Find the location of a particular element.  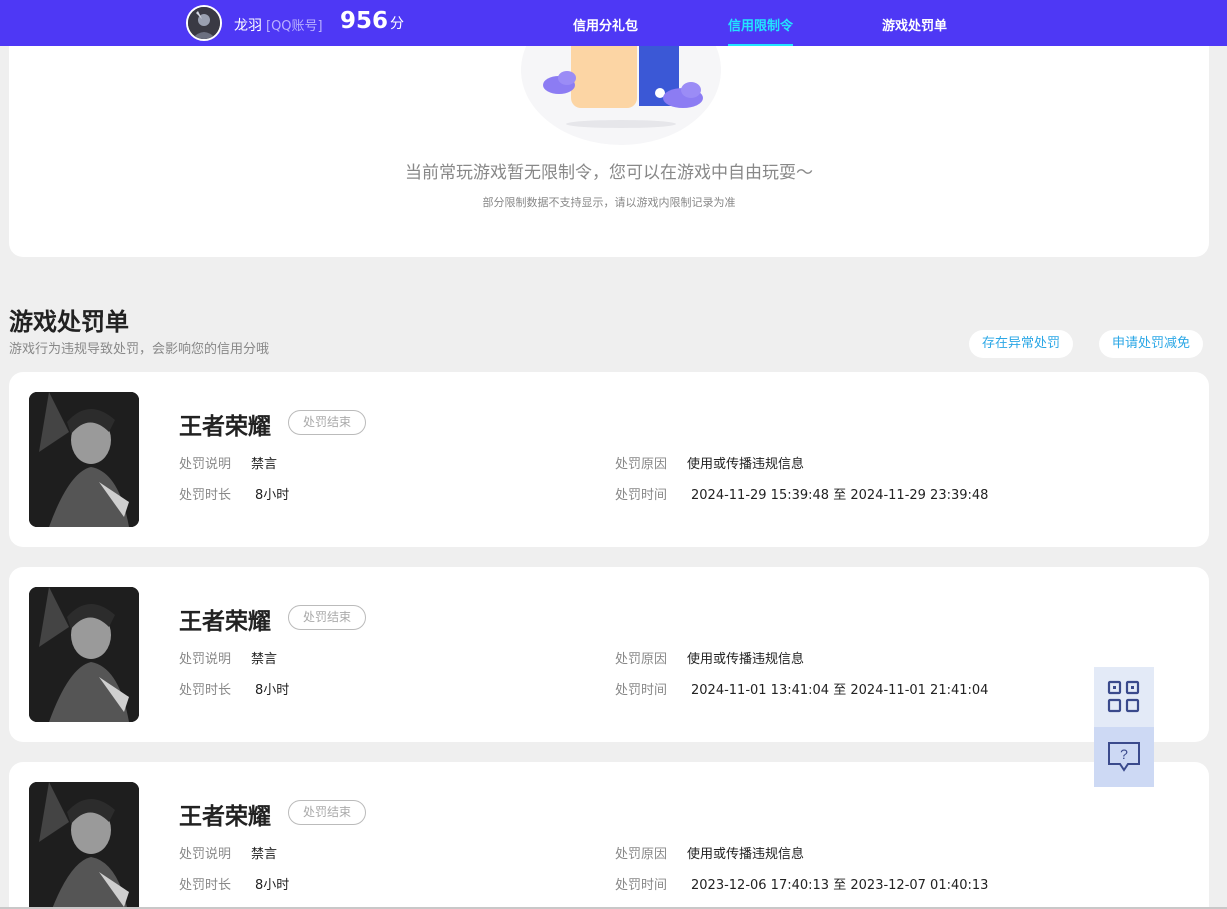

penalty-end-time: 2023-12-07 01:40:13 is located at coordinates (919, 885).